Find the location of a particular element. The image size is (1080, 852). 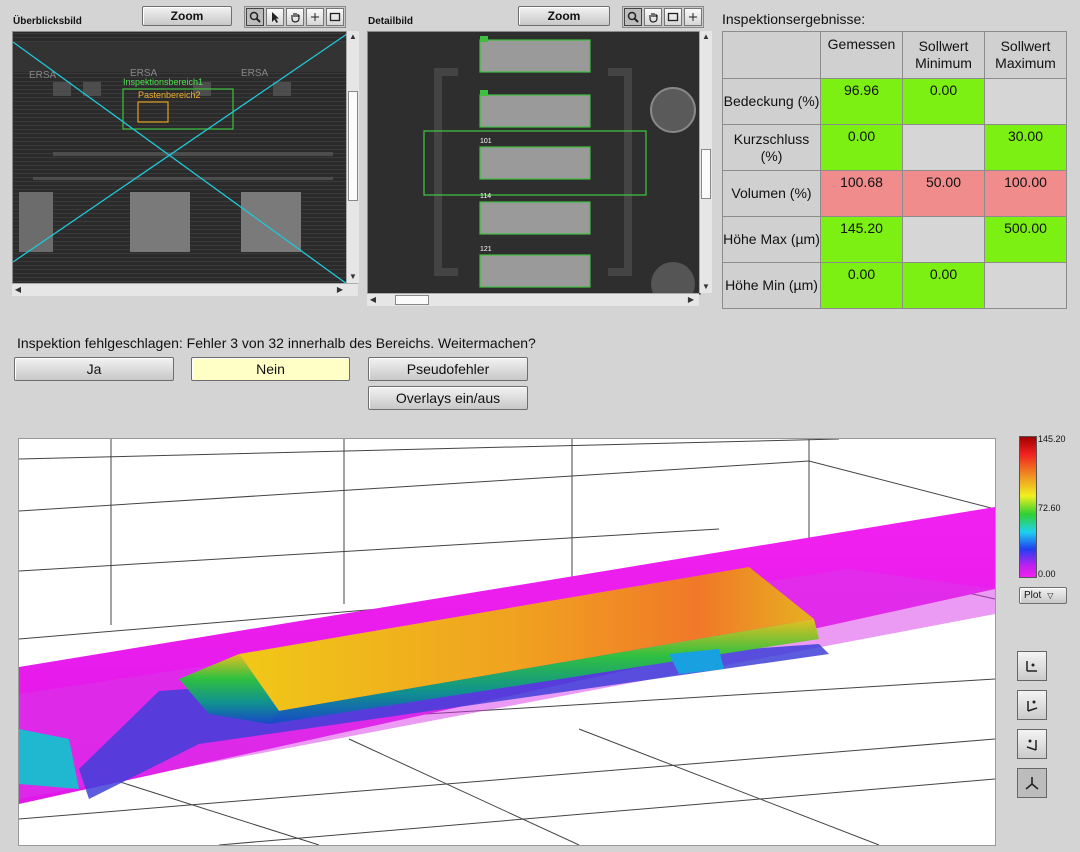

projection-xy-button is located at coordinates (1032, 666).